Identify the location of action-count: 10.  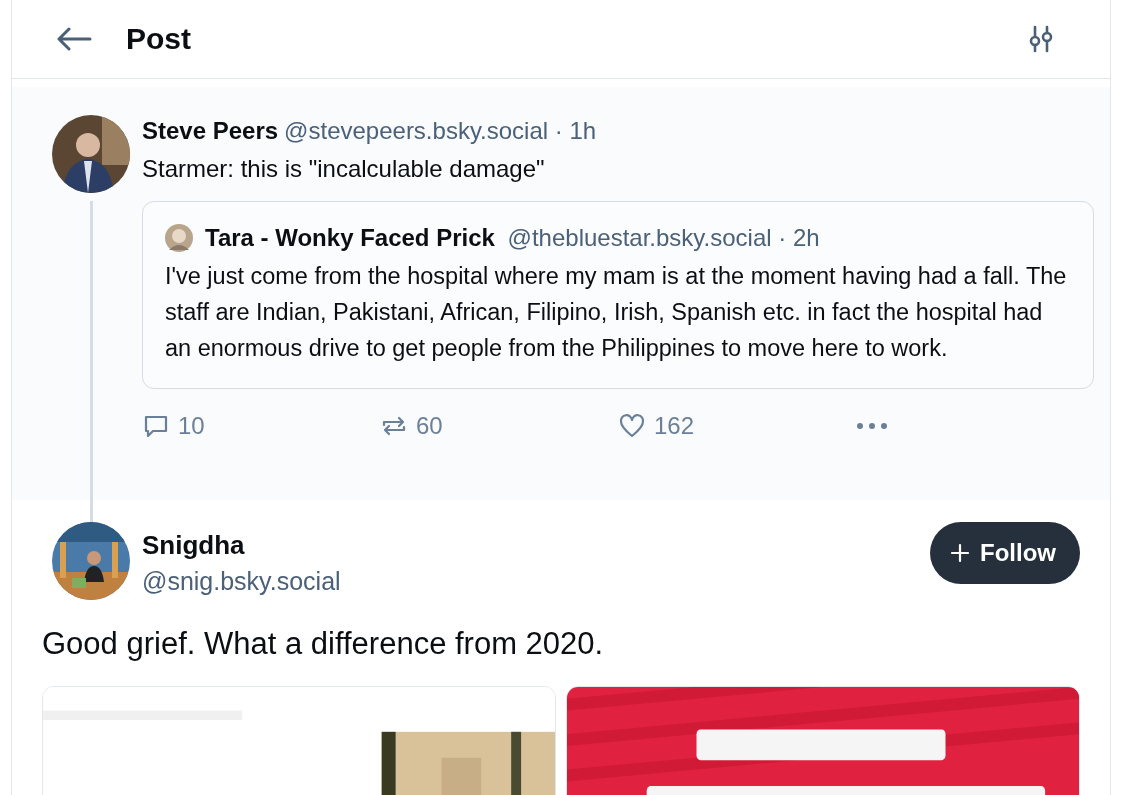
(191, 426).